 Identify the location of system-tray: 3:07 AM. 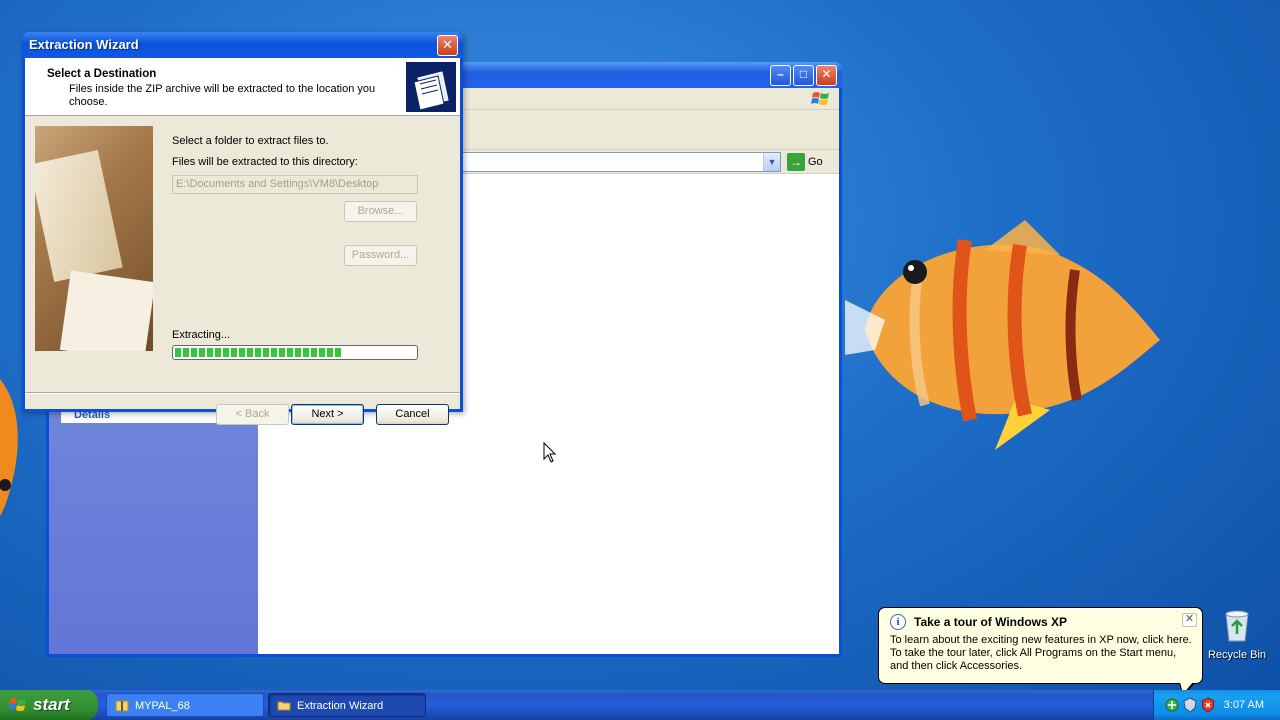
(1216, 705).